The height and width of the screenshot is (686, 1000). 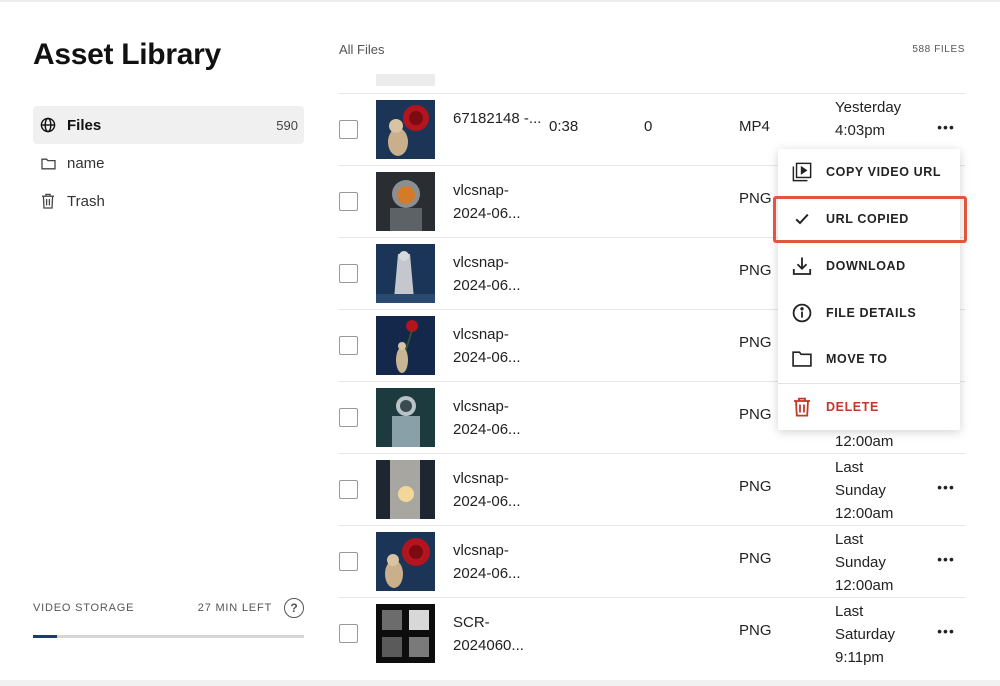 What do you see at coordinates (864, 441) in the screenshot?
I see `file-date: 12:00am` at bounding box center [864, 441].